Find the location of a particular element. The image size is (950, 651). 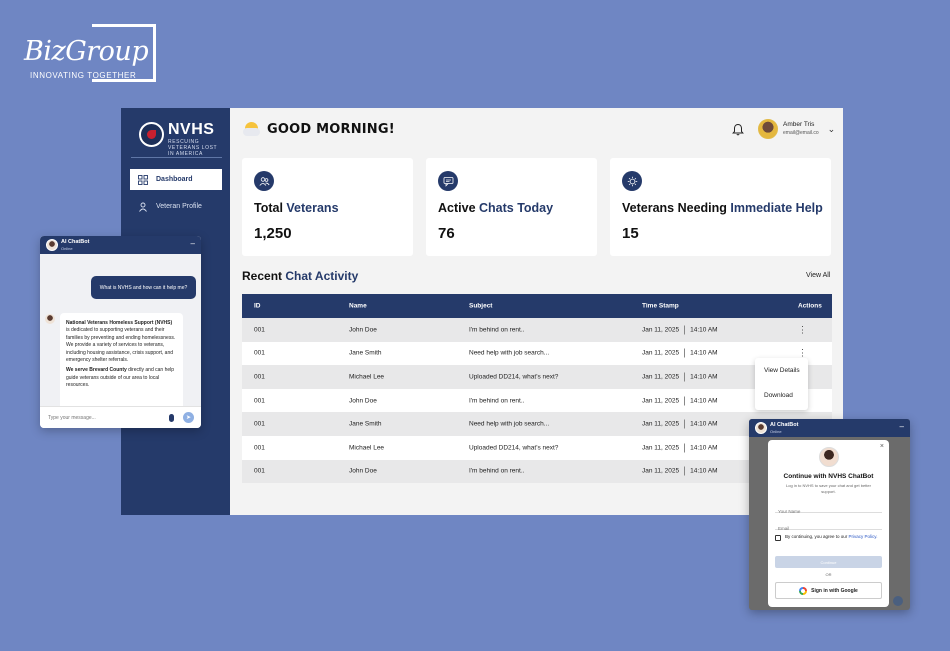

close-icon: × is located at coordinates (882, 446).